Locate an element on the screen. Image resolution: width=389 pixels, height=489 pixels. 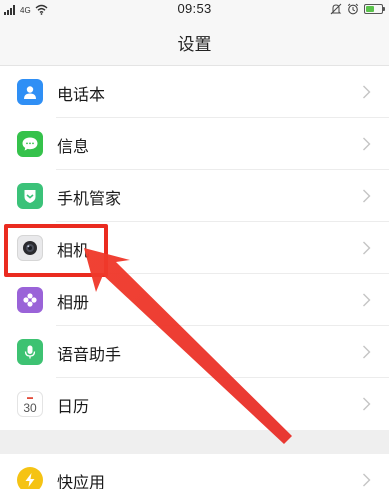
section-separator is located at coordinates (194, 442).